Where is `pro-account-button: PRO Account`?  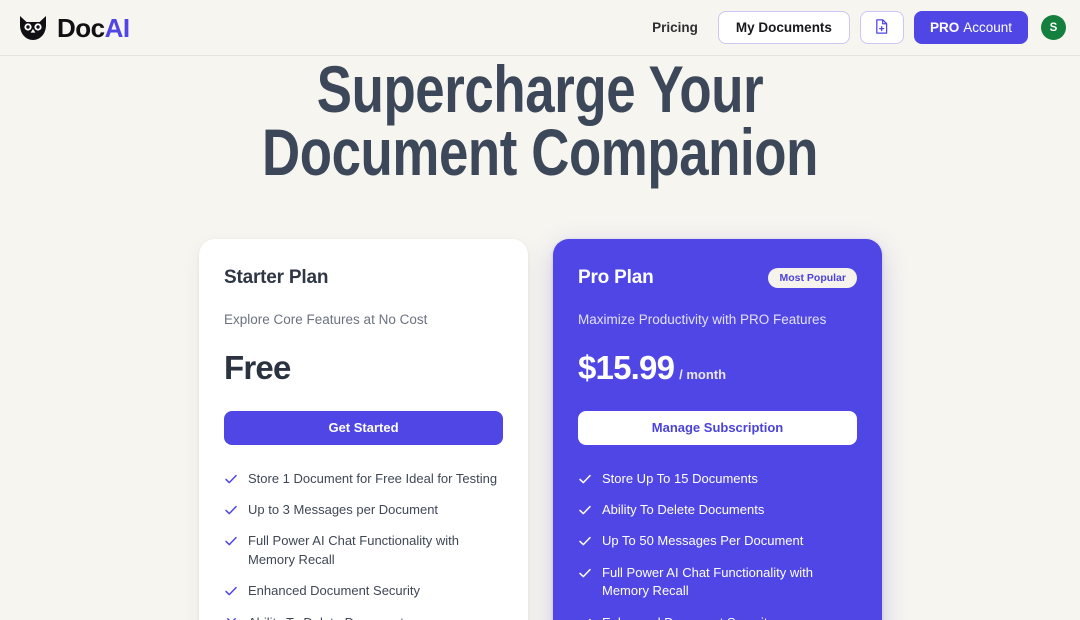
pro-account-button: PRO Account is located at coordinates (970, 27).